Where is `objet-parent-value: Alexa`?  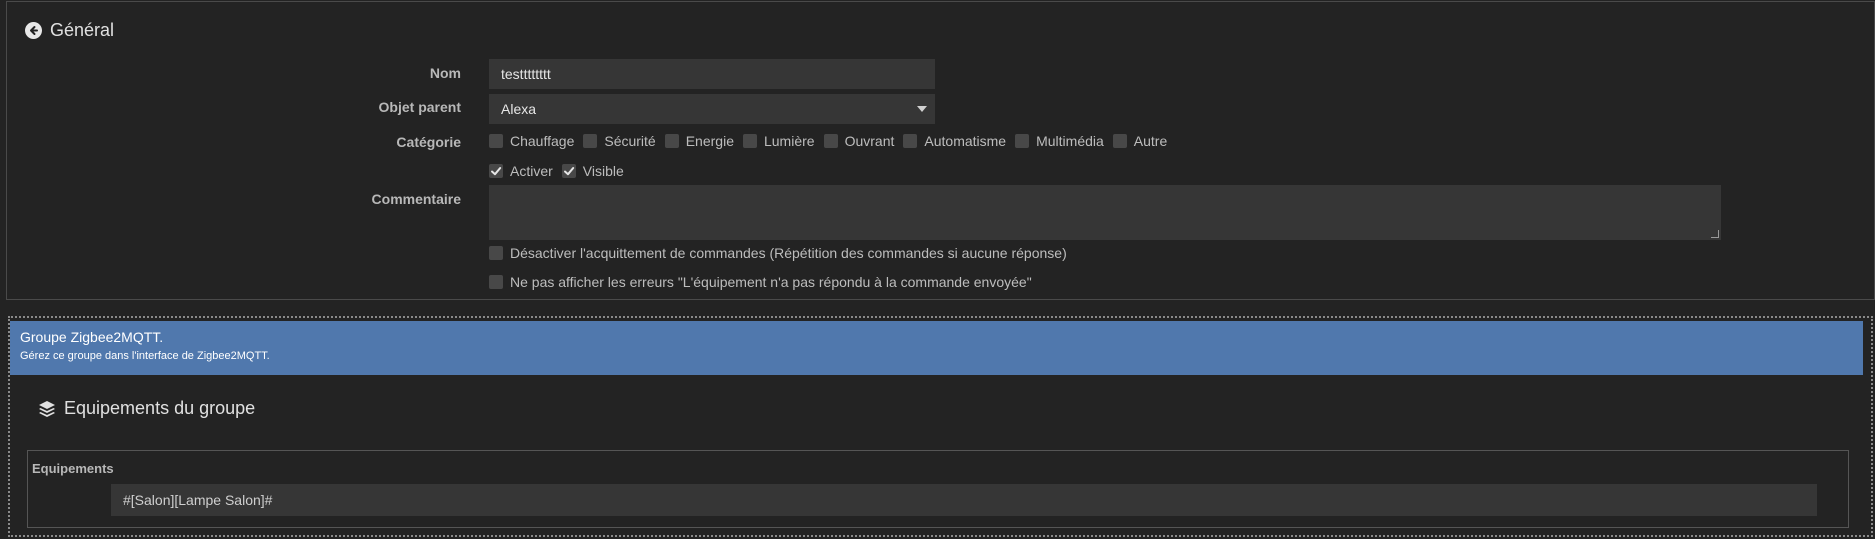 objet-parent-value: Alexa is located at coordinates (519, 109).